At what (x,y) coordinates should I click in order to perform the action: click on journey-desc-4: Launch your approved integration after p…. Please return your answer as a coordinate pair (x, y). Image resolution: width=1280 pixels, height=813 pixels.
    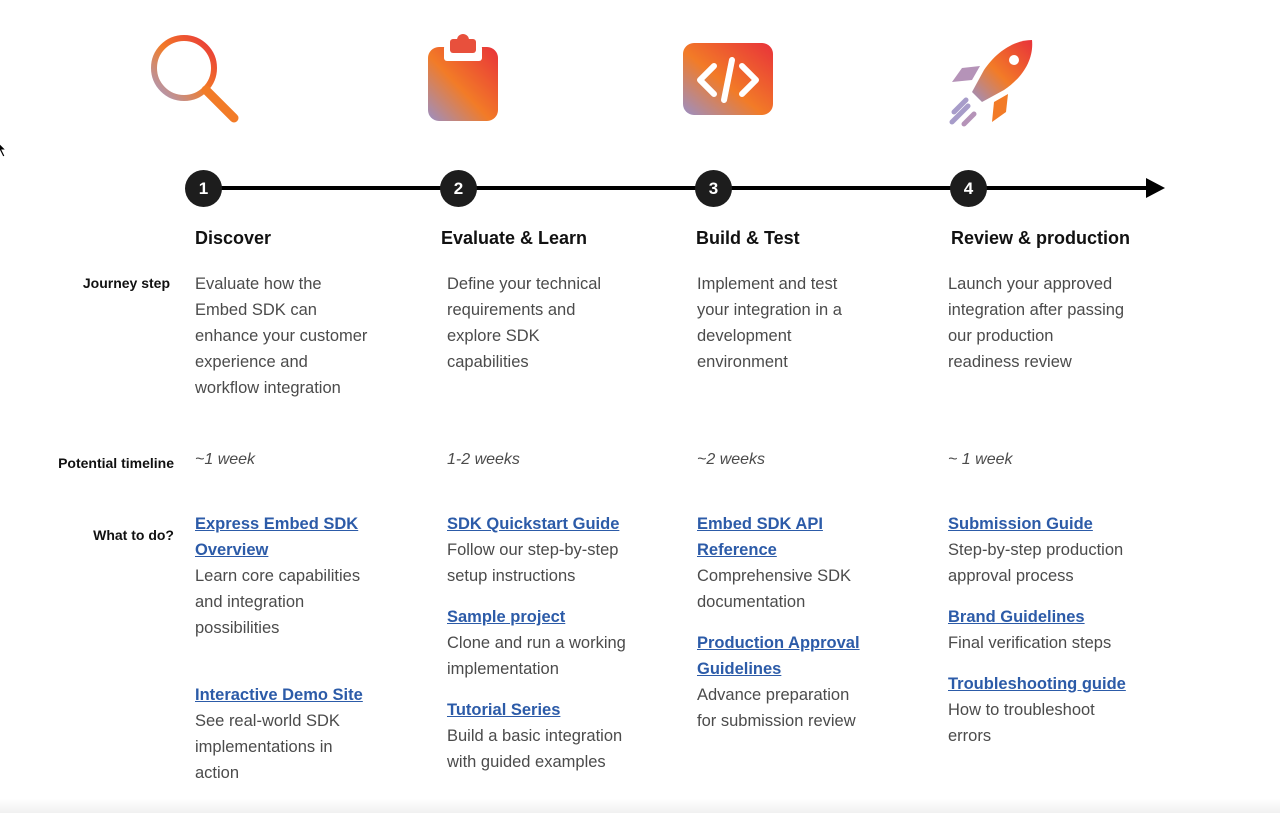
    Looking at the image, I should click on (1036, 323).